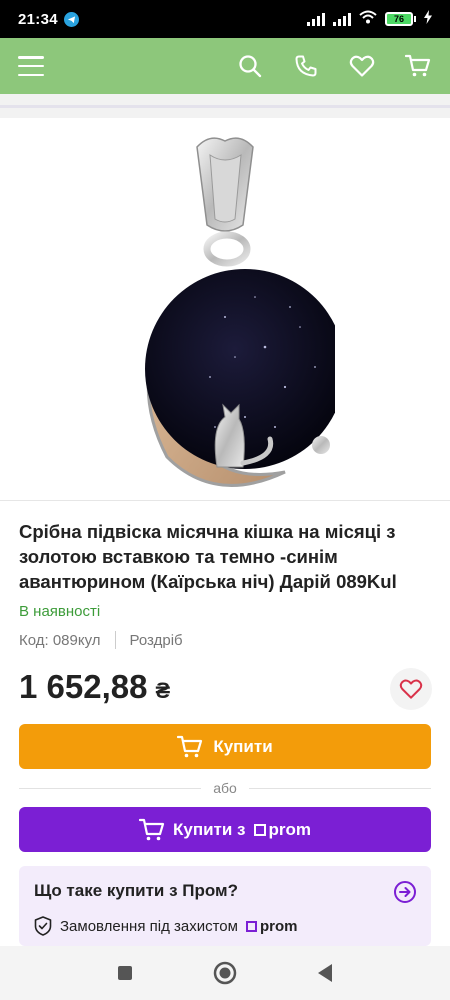  What do you see at coordinates (163, 690) in the screenshot?
I see `price-currency: ₴` at bounding box center [163, 690].